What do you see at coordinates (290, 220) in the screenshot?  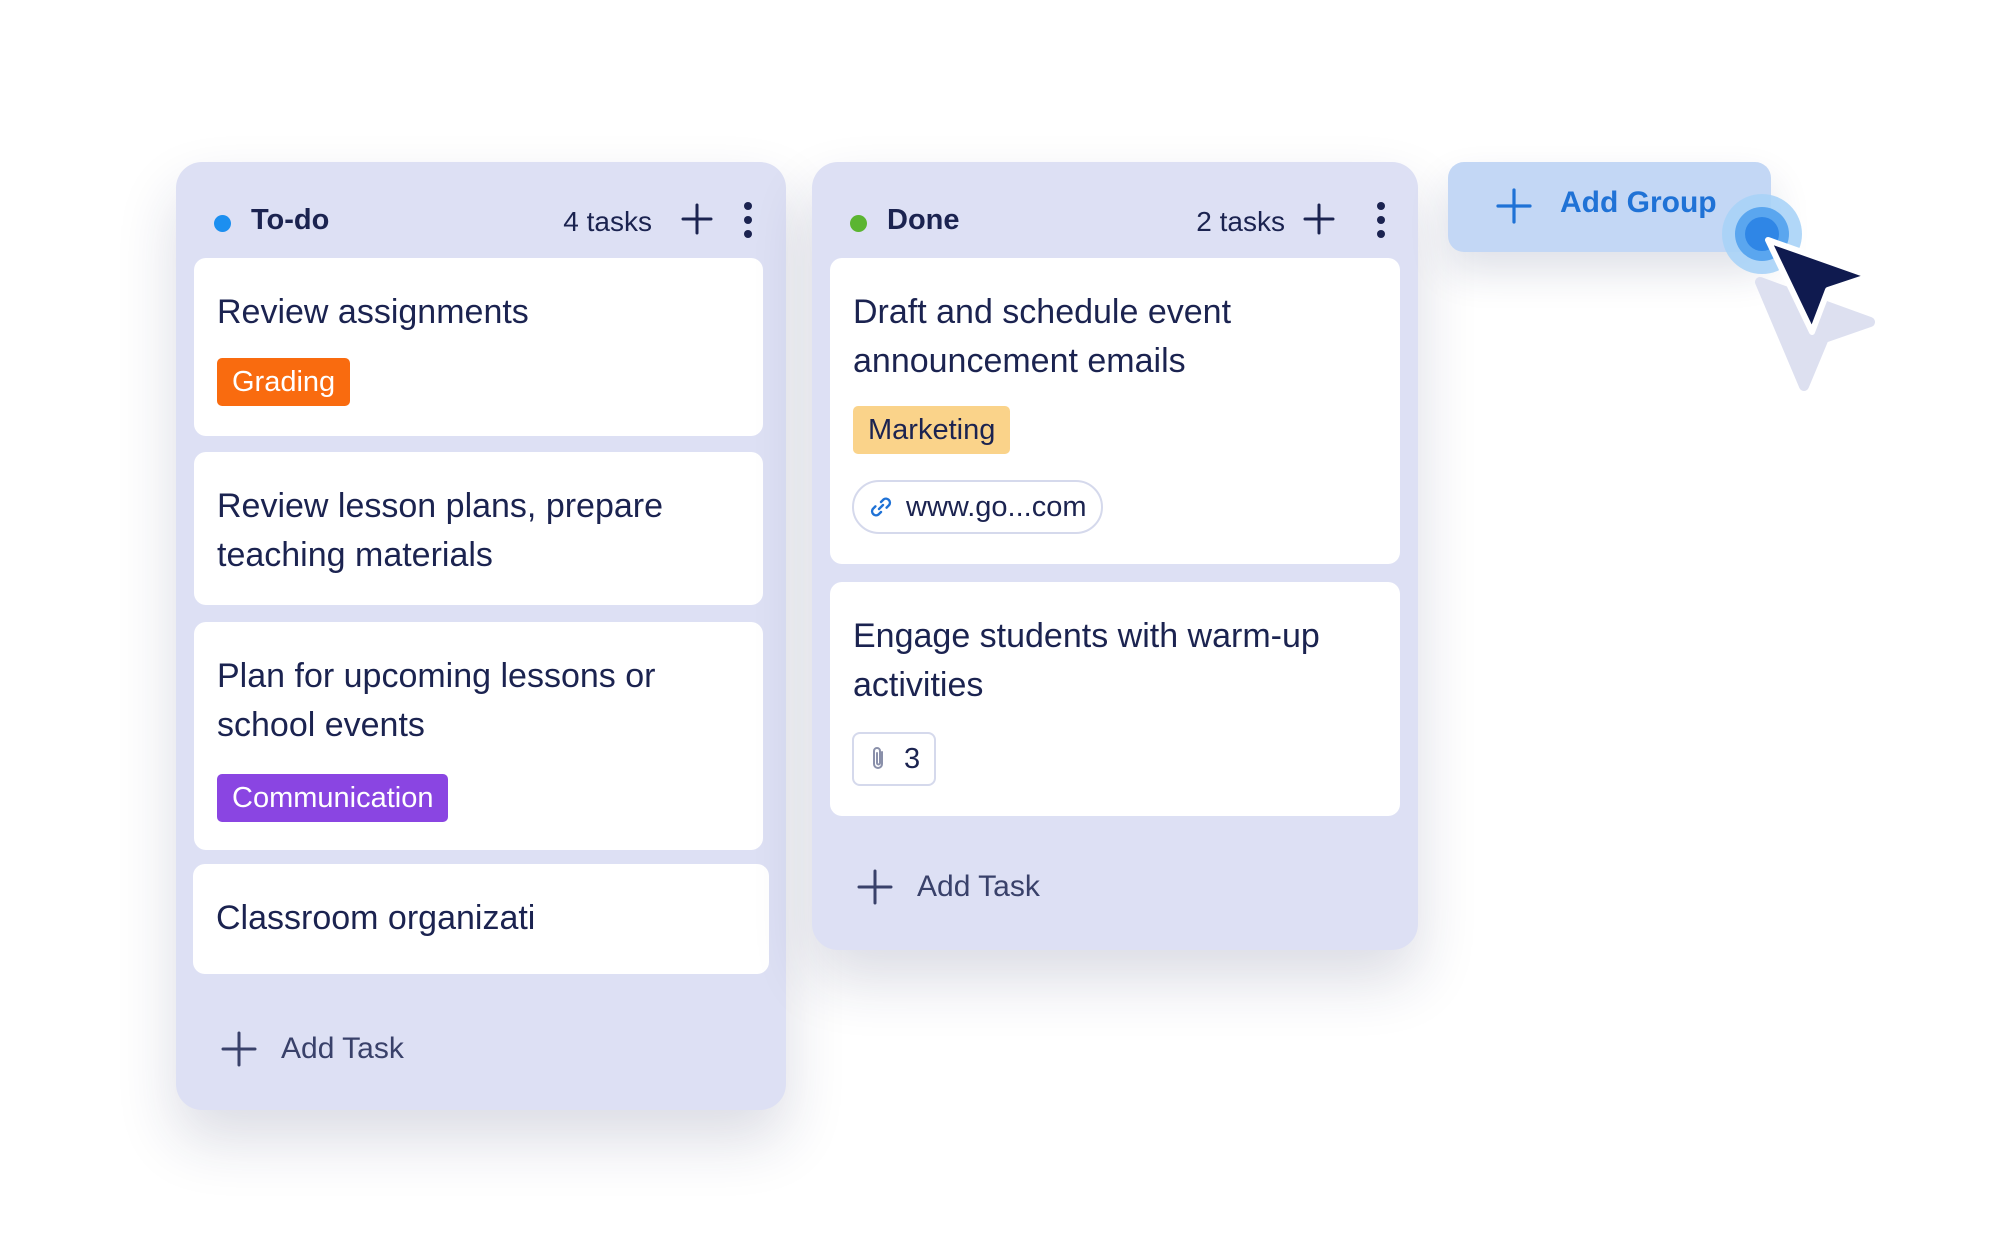 I see `column-title: To-do` at bounding box center [290, 220].